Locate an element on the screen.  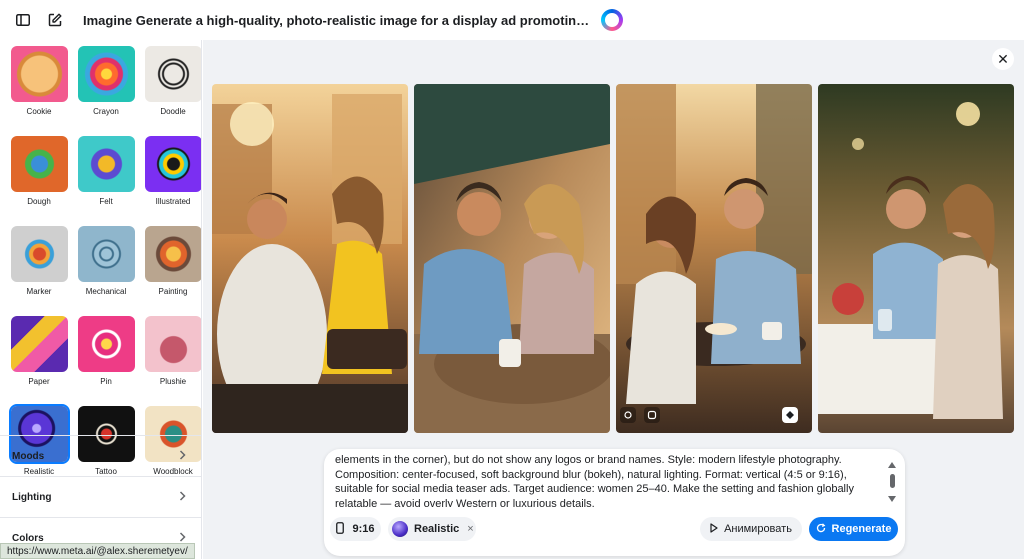
close-icon: ✕ is located at coordinates (1003, 59).